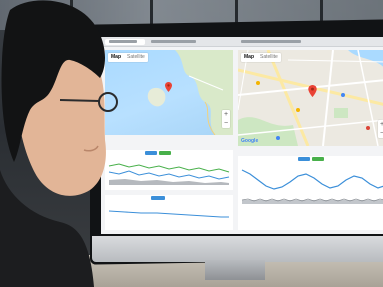 This screenshot has height=287, width=383. What do you see at coordinates (269, 57) in the screenshot?
I see `right-map-toggle-satellite: Satellite` at bounding box center [269, 57].